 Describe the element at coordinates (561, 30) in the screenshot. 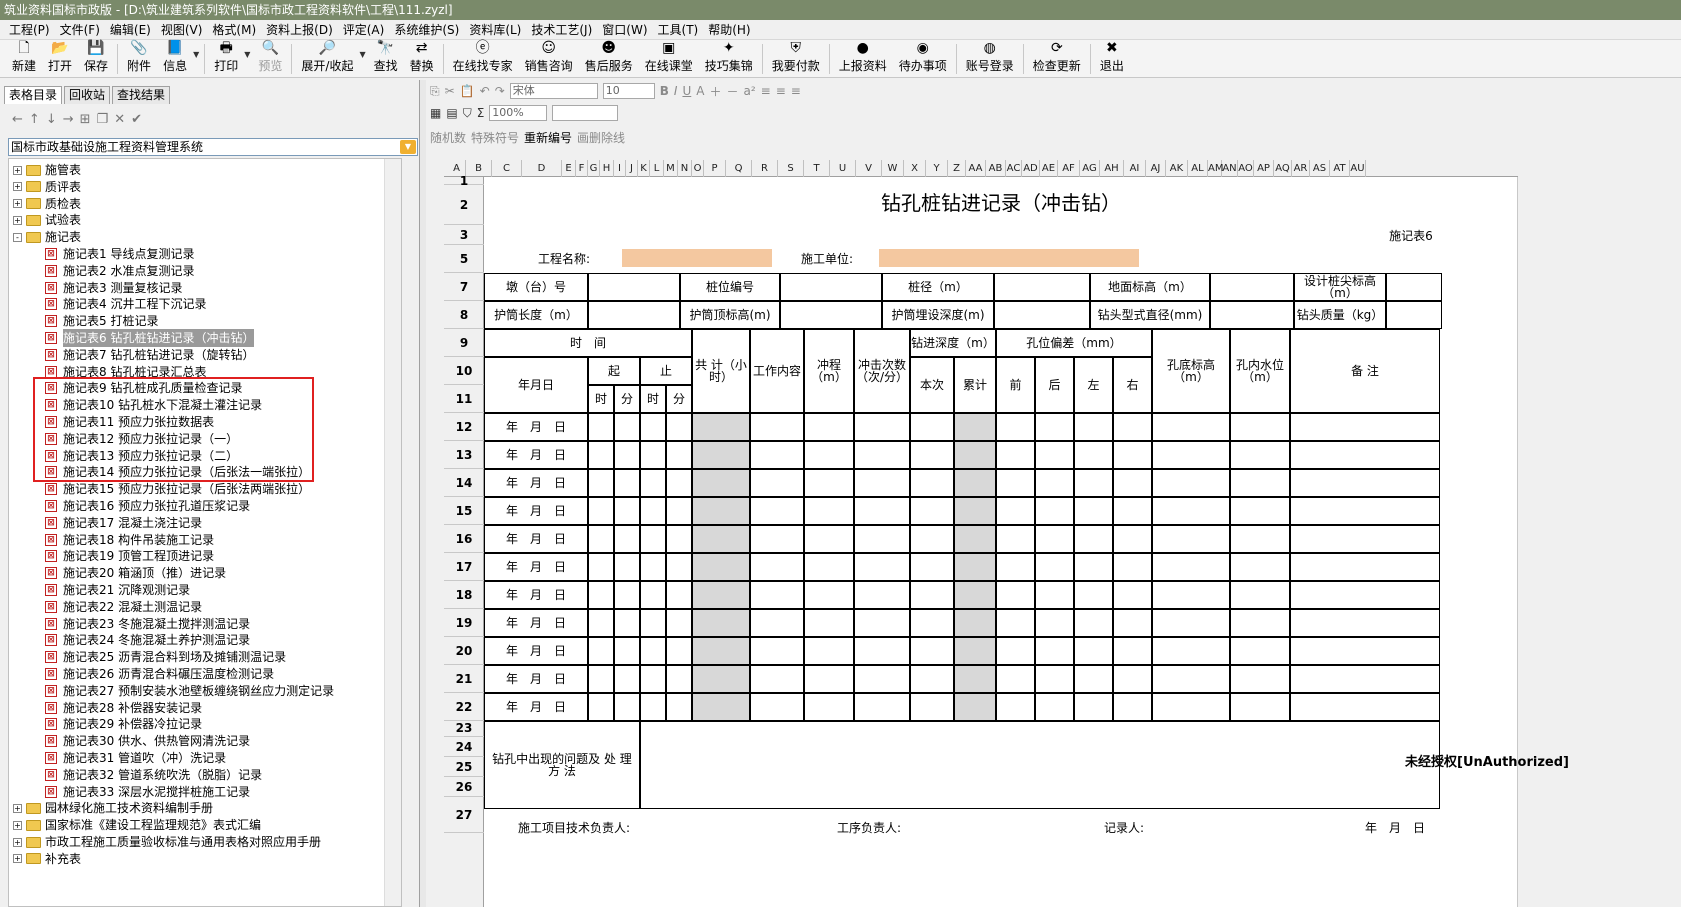

I see `menu-tech: 技术工艺(J)` at that location.